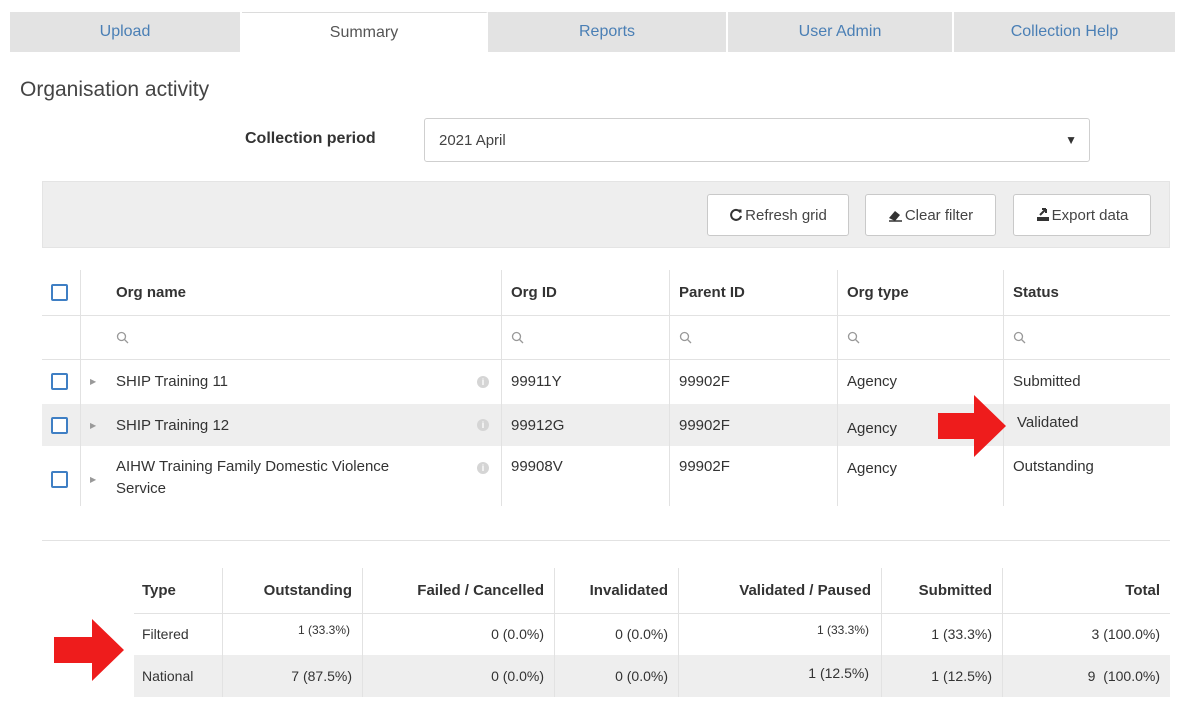 The width and height of the screenshot is (1189, 703). I want to click on org-id-cell: 99912G, so click(538, 425).